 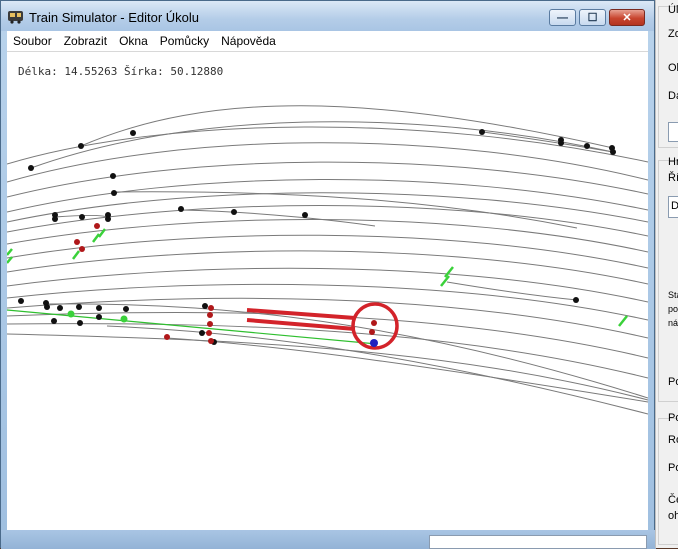 What do you see at coordinates (673, 178) in the screenshot?
I see `side-label: Říz` at bounding box center [673, 178].